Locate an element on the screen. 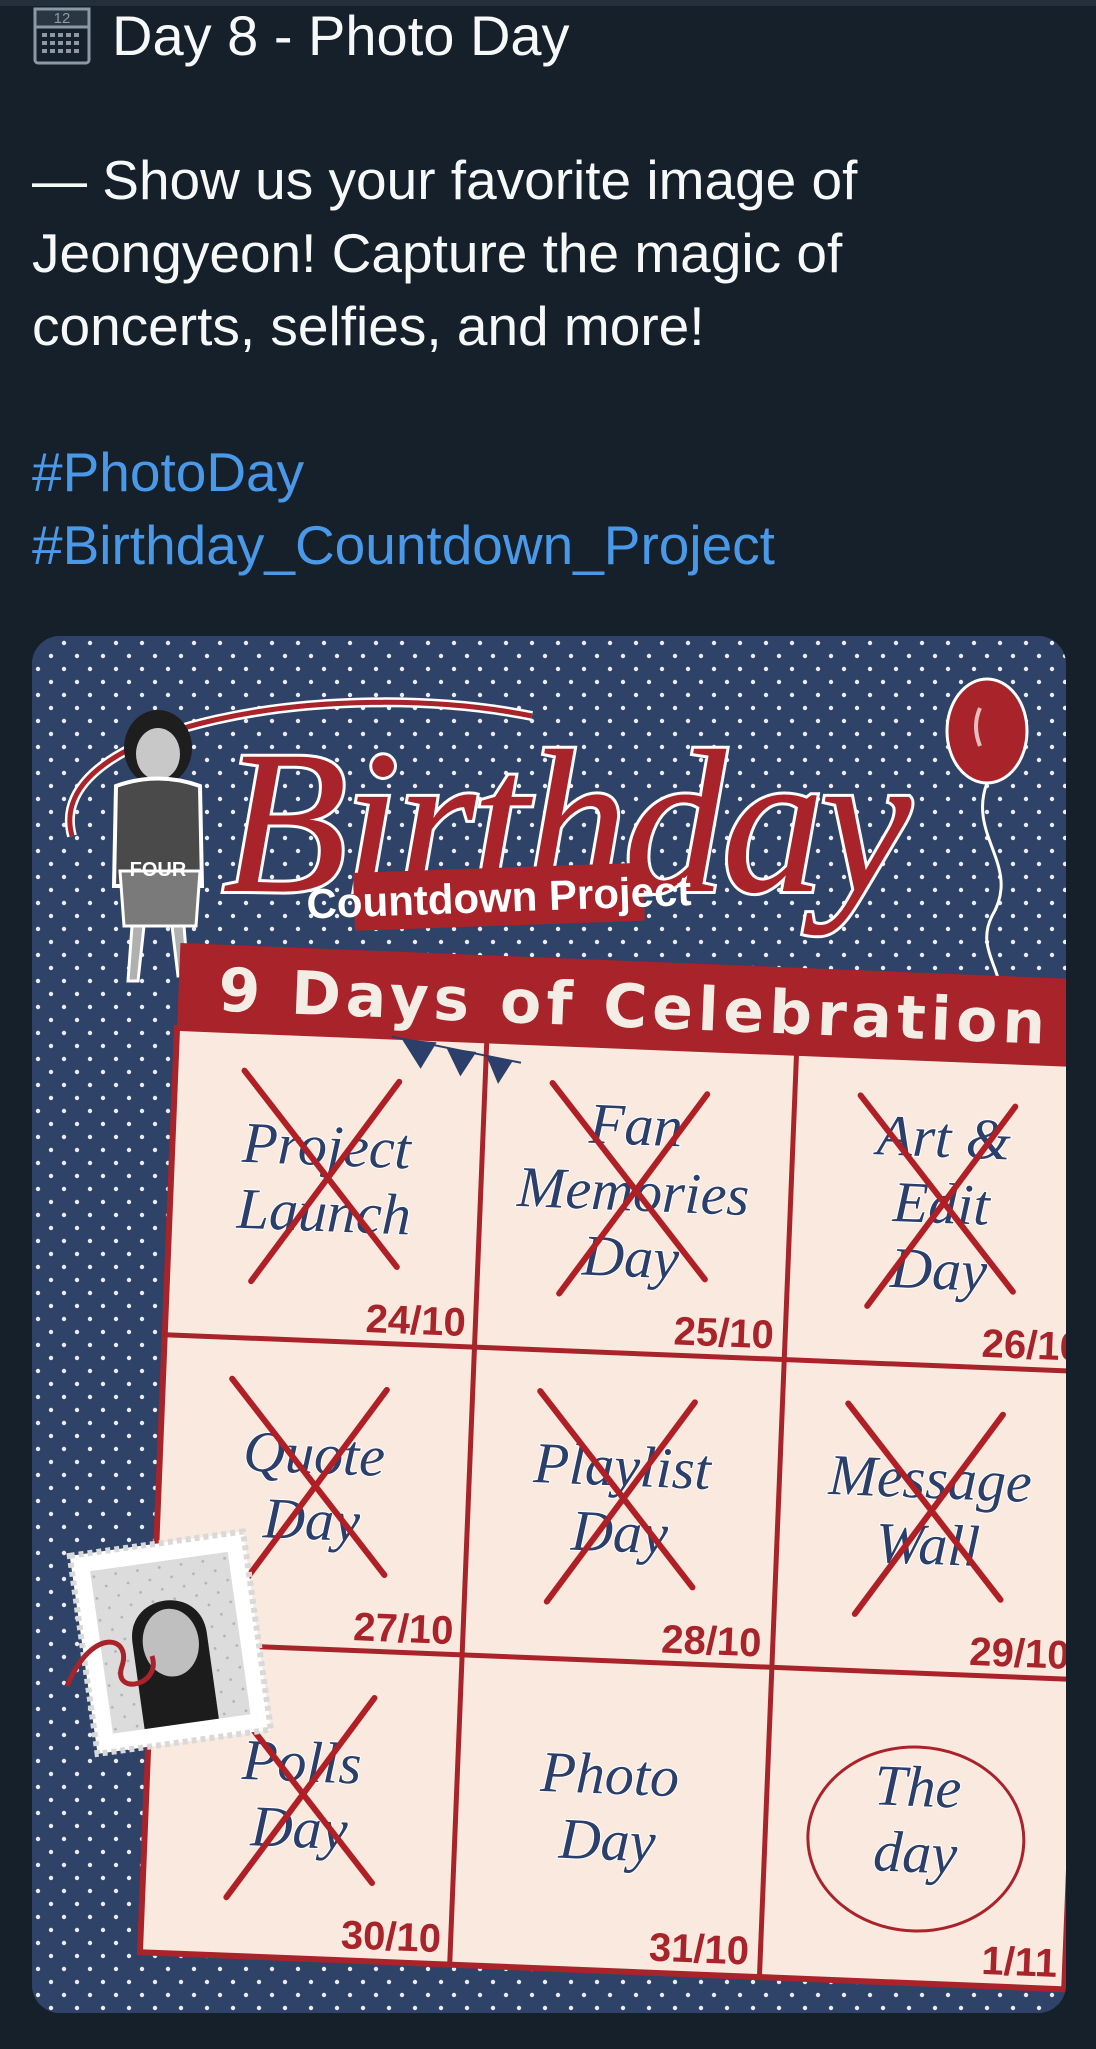  post-body-line: Jeongyeon! Capture the magic of is located at coordinates (437, 253).